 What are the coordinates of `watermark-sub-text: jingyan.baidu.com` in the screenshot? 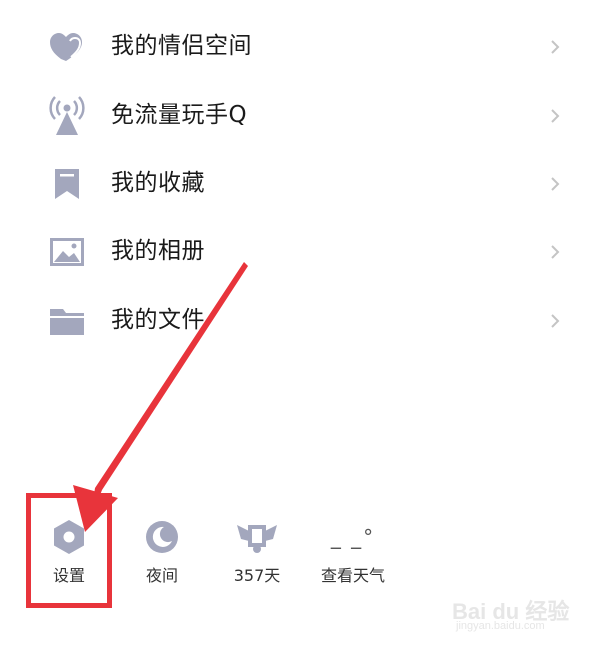 It's located at (500, 626).